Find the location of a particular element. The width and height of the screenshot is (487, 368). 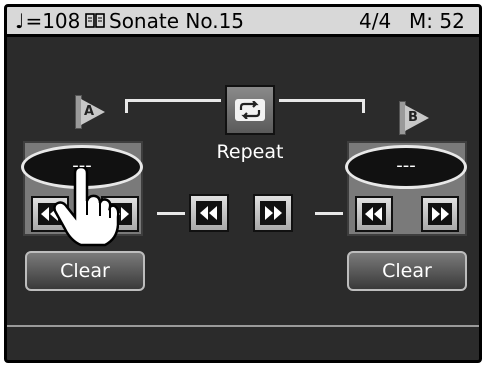

tempo-value: =108 is located at coordinates (53, 21).